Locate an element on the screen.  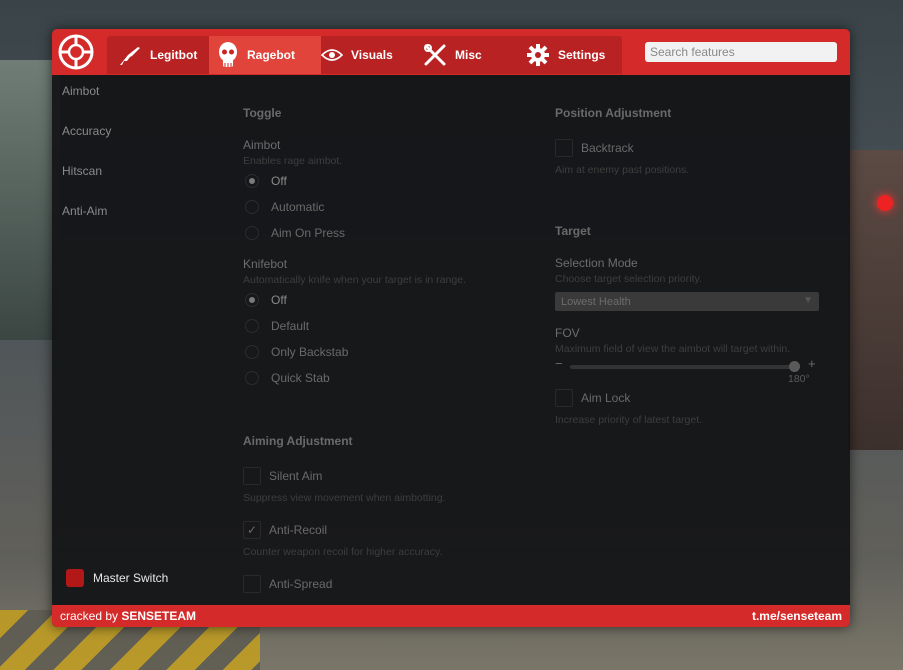
aimbot-option-aim-on-press: Aim On Press is located at coordinates (295, 233).